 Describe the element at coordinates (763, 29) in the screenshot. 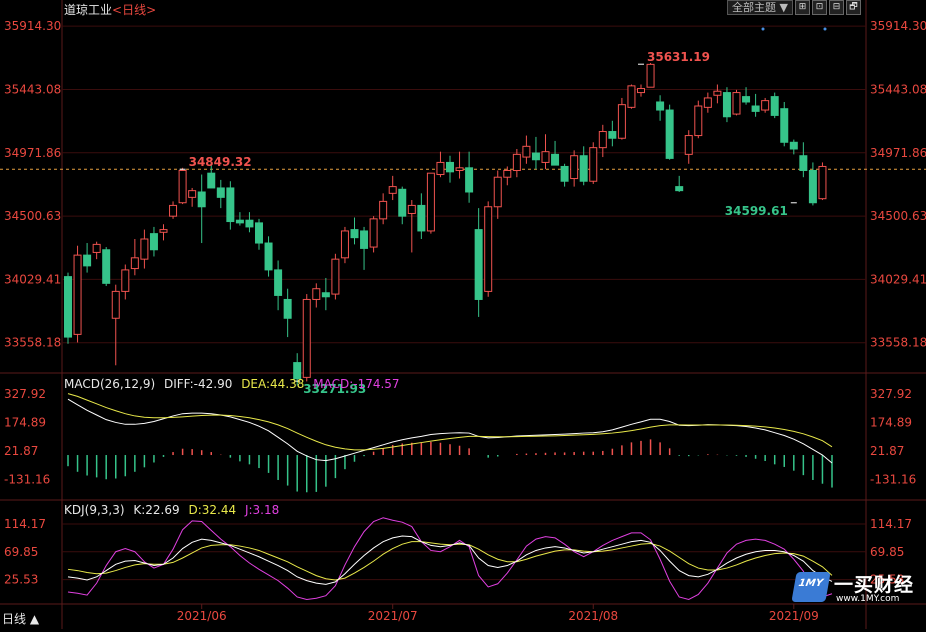

I see `event-marker` at that location.